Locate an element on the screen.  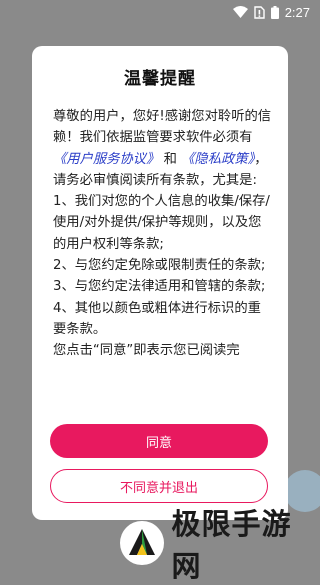
dialog-title: 温馨提醒 is located at coordinates (160, 79).